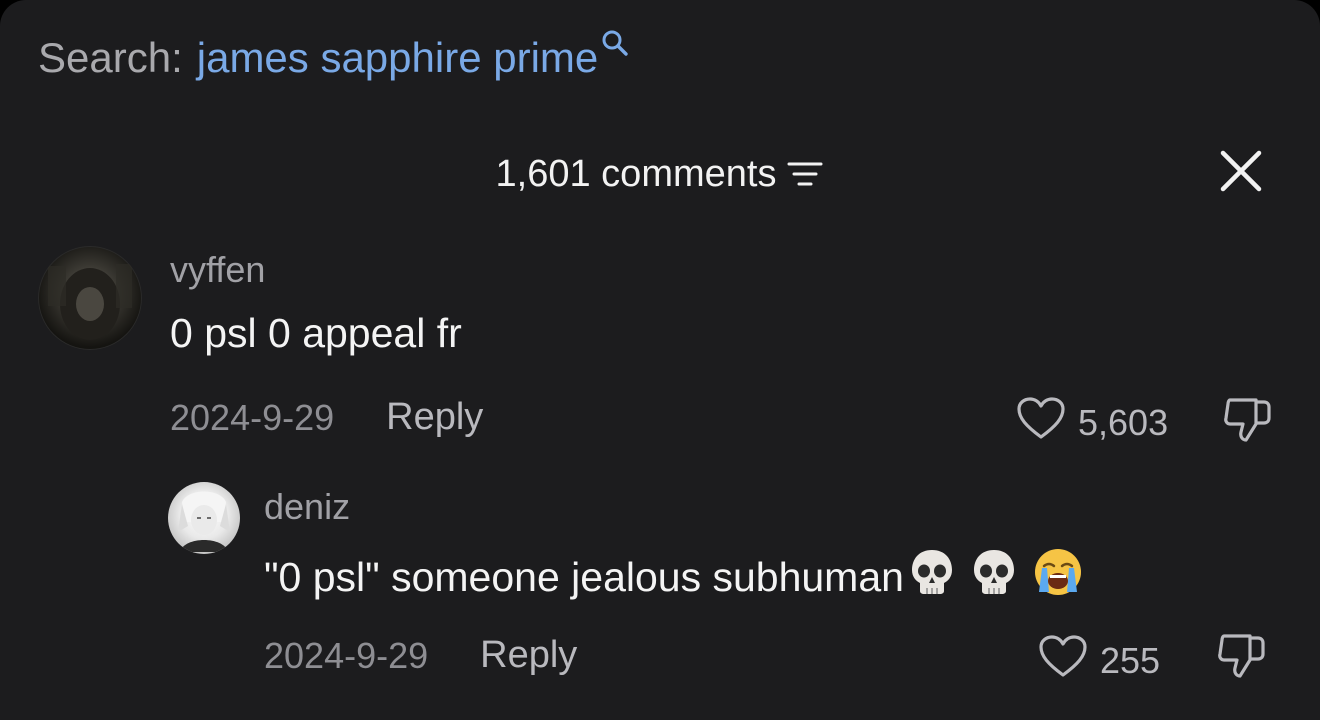  I want to click on comment-text-row: "0 psl" someone jealous subhuman, so click(674, 577).